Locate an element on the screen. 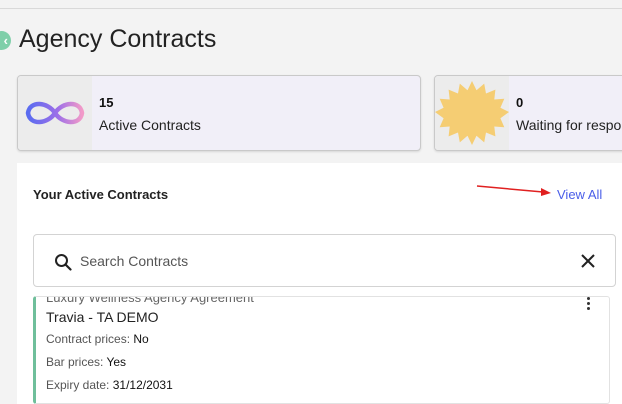 The image size is (622, 404). search-box is located at coordinates (324, 260).